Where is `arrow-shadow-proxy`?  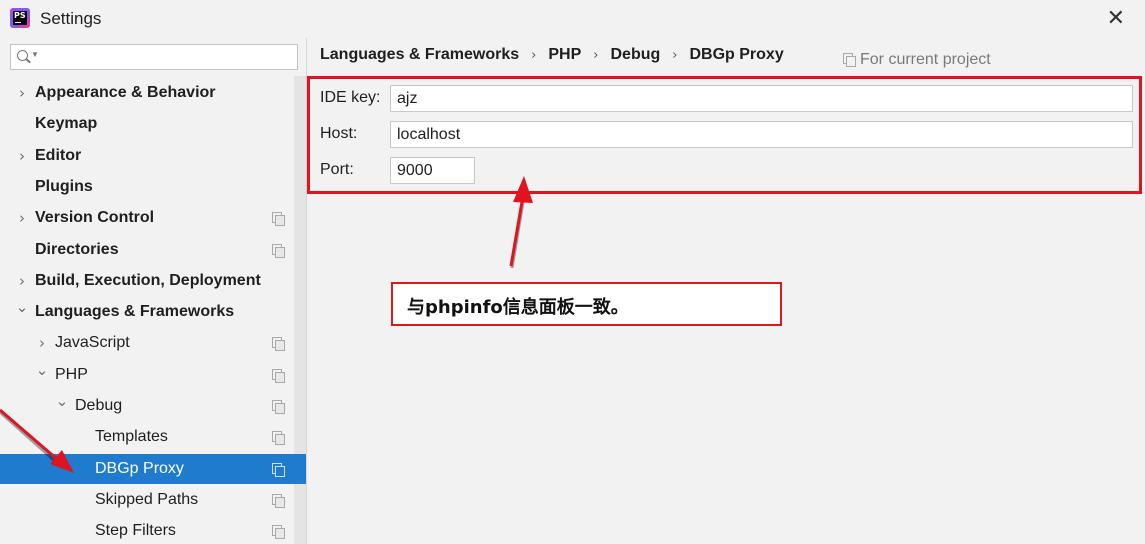
arrow-shadow-proxy is located at coordinates (28, 437).